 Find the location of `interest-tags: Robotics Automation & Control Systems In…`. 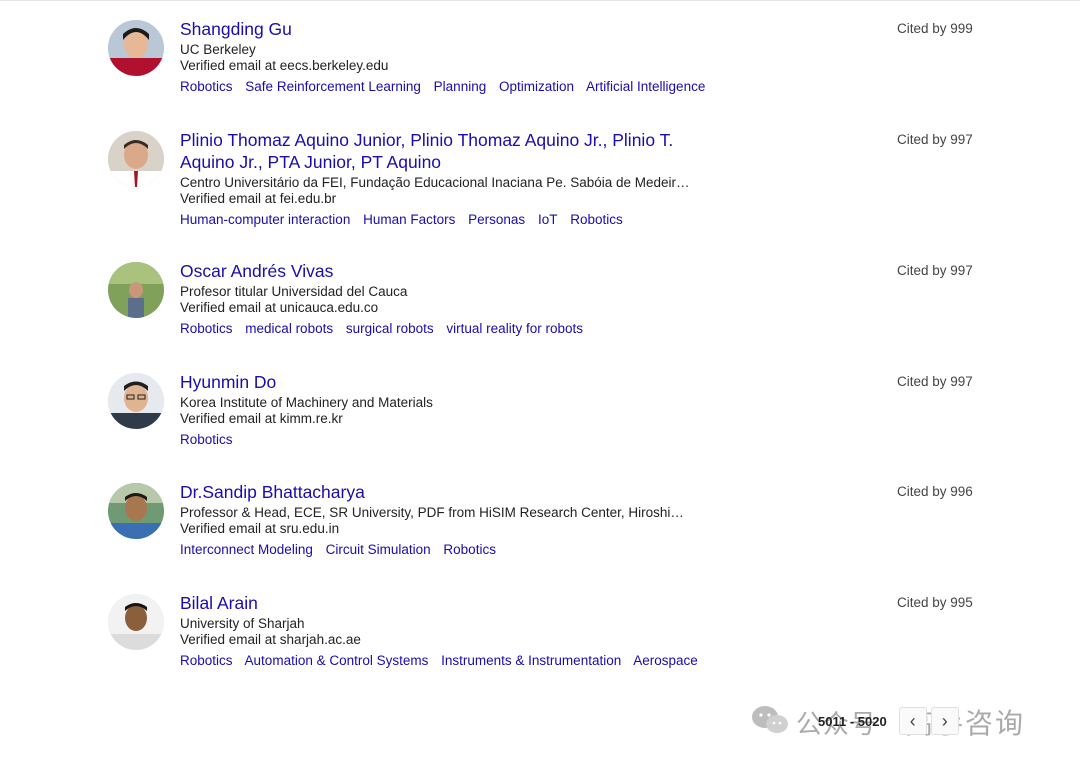

interest-tags: Robotics Automation & Control Systems In… is located at coordinates (440, 661).